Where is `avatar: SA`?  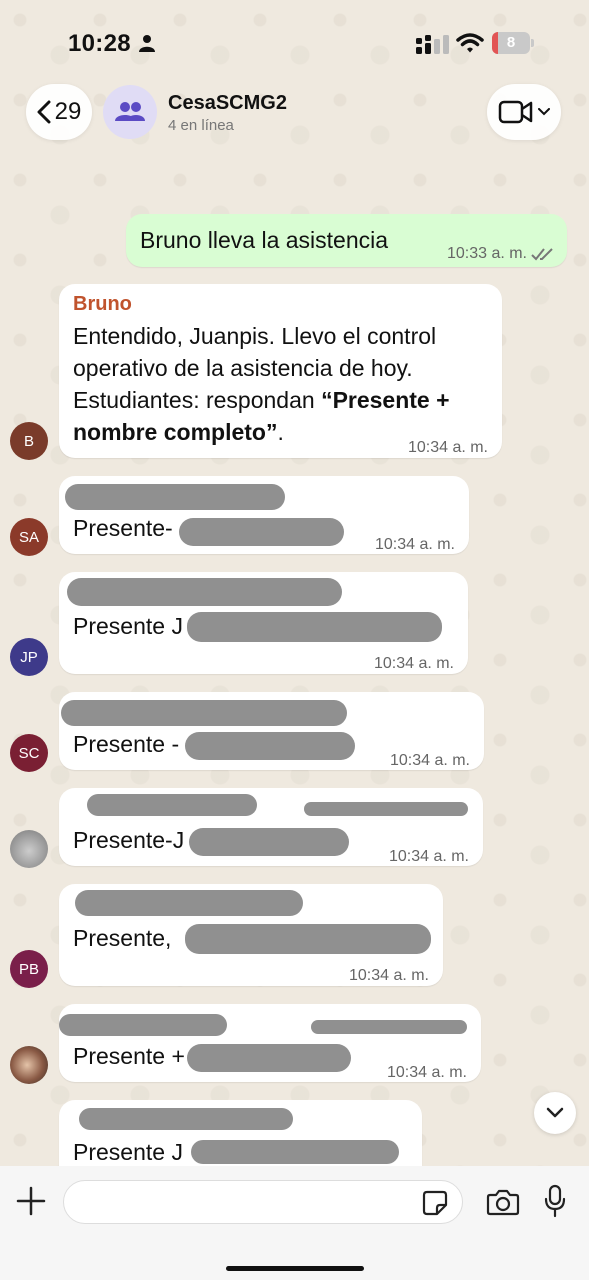 avatar: SA is located at coordinates (29, 537).